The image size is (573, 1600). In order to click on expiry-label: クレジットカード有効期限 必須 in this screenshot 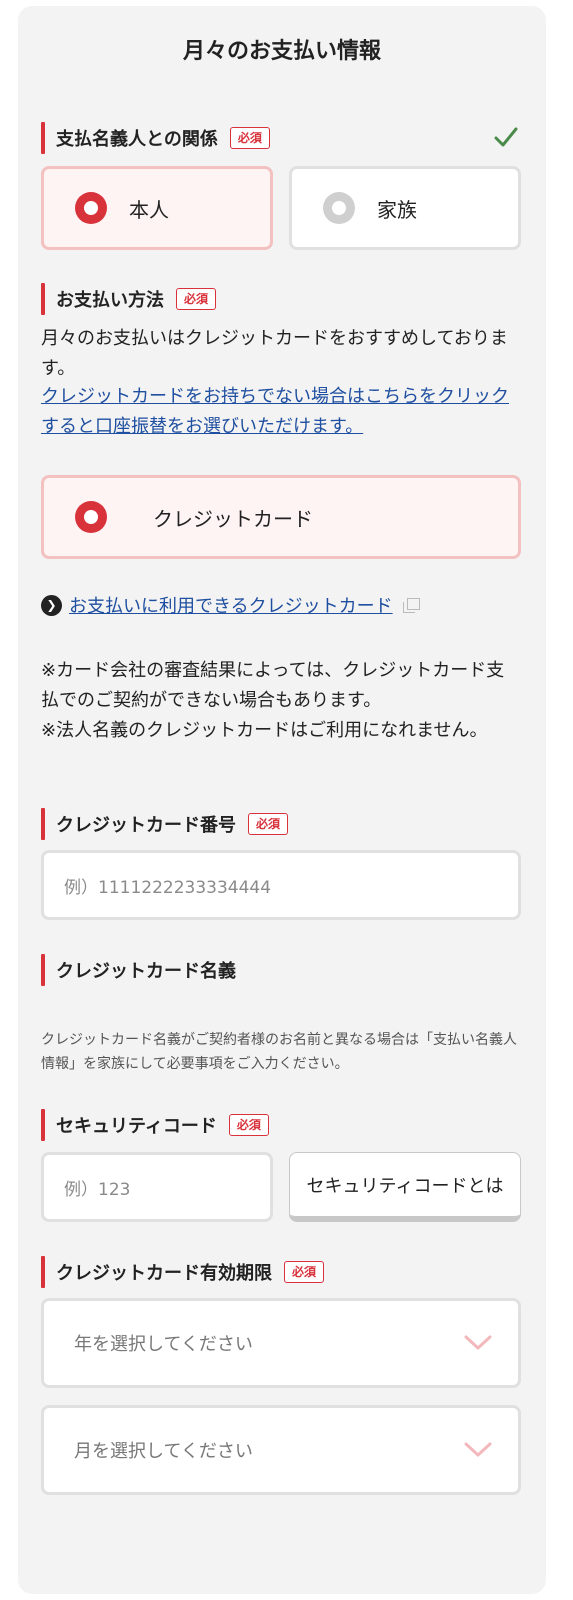, I will do `click(183, 1272)`.